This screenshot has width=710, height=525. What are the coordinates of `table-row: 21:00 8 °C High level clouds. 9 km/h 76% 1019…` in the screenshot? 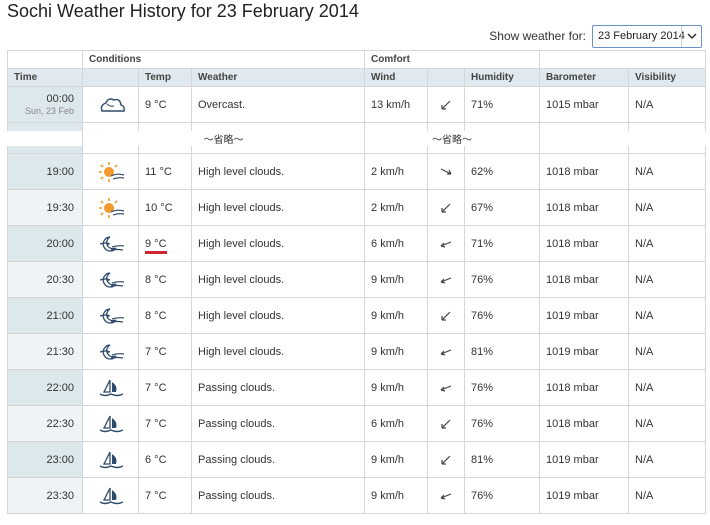 It's located at (357, 315).